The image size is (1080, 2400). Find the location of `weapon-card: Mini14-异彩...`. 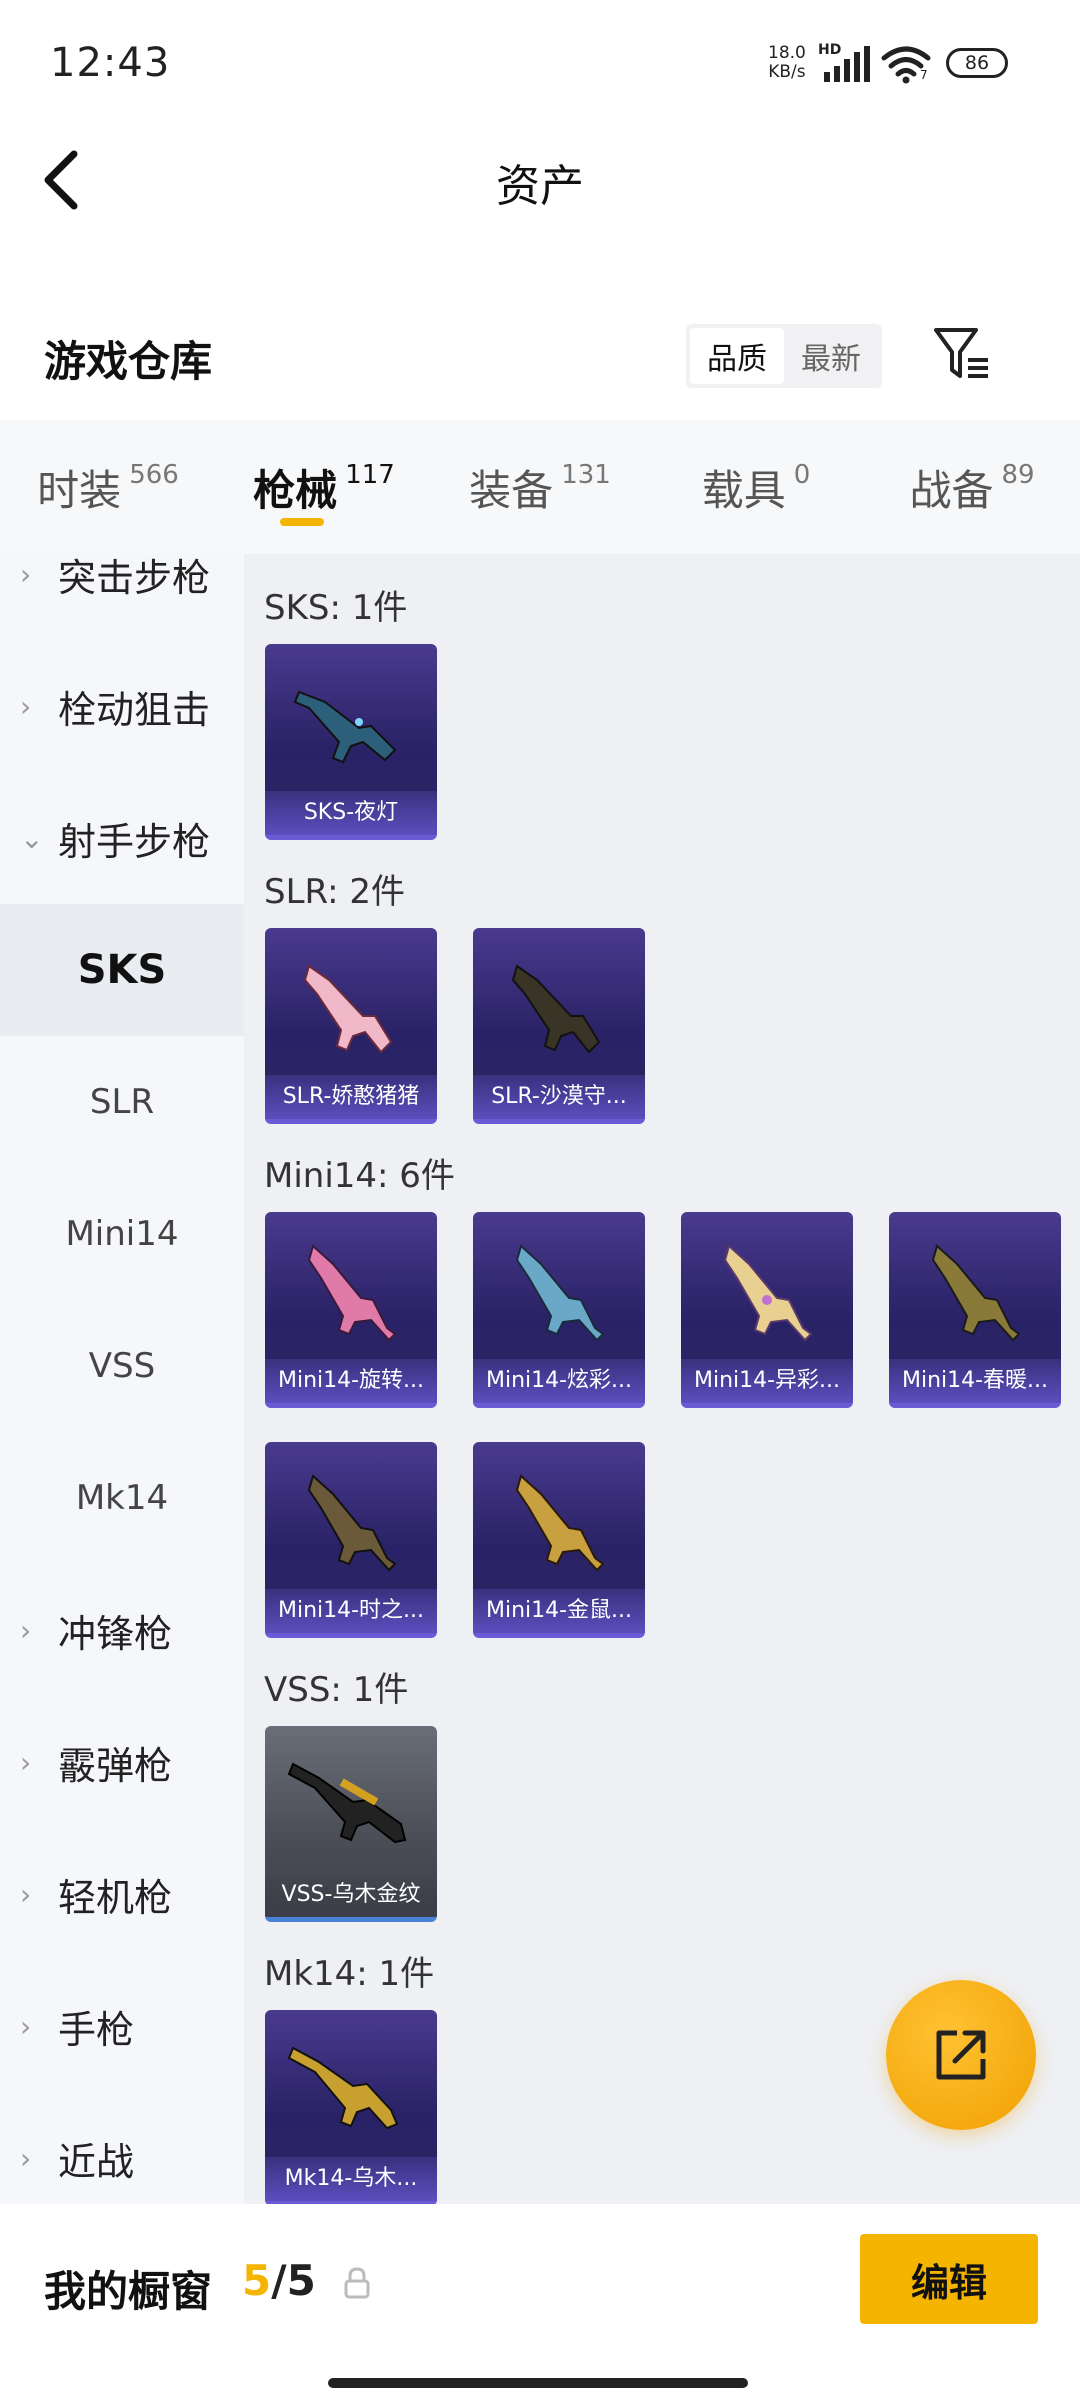

weapon-card: Mini14-异彩... is located at coordinates (767, 1310).